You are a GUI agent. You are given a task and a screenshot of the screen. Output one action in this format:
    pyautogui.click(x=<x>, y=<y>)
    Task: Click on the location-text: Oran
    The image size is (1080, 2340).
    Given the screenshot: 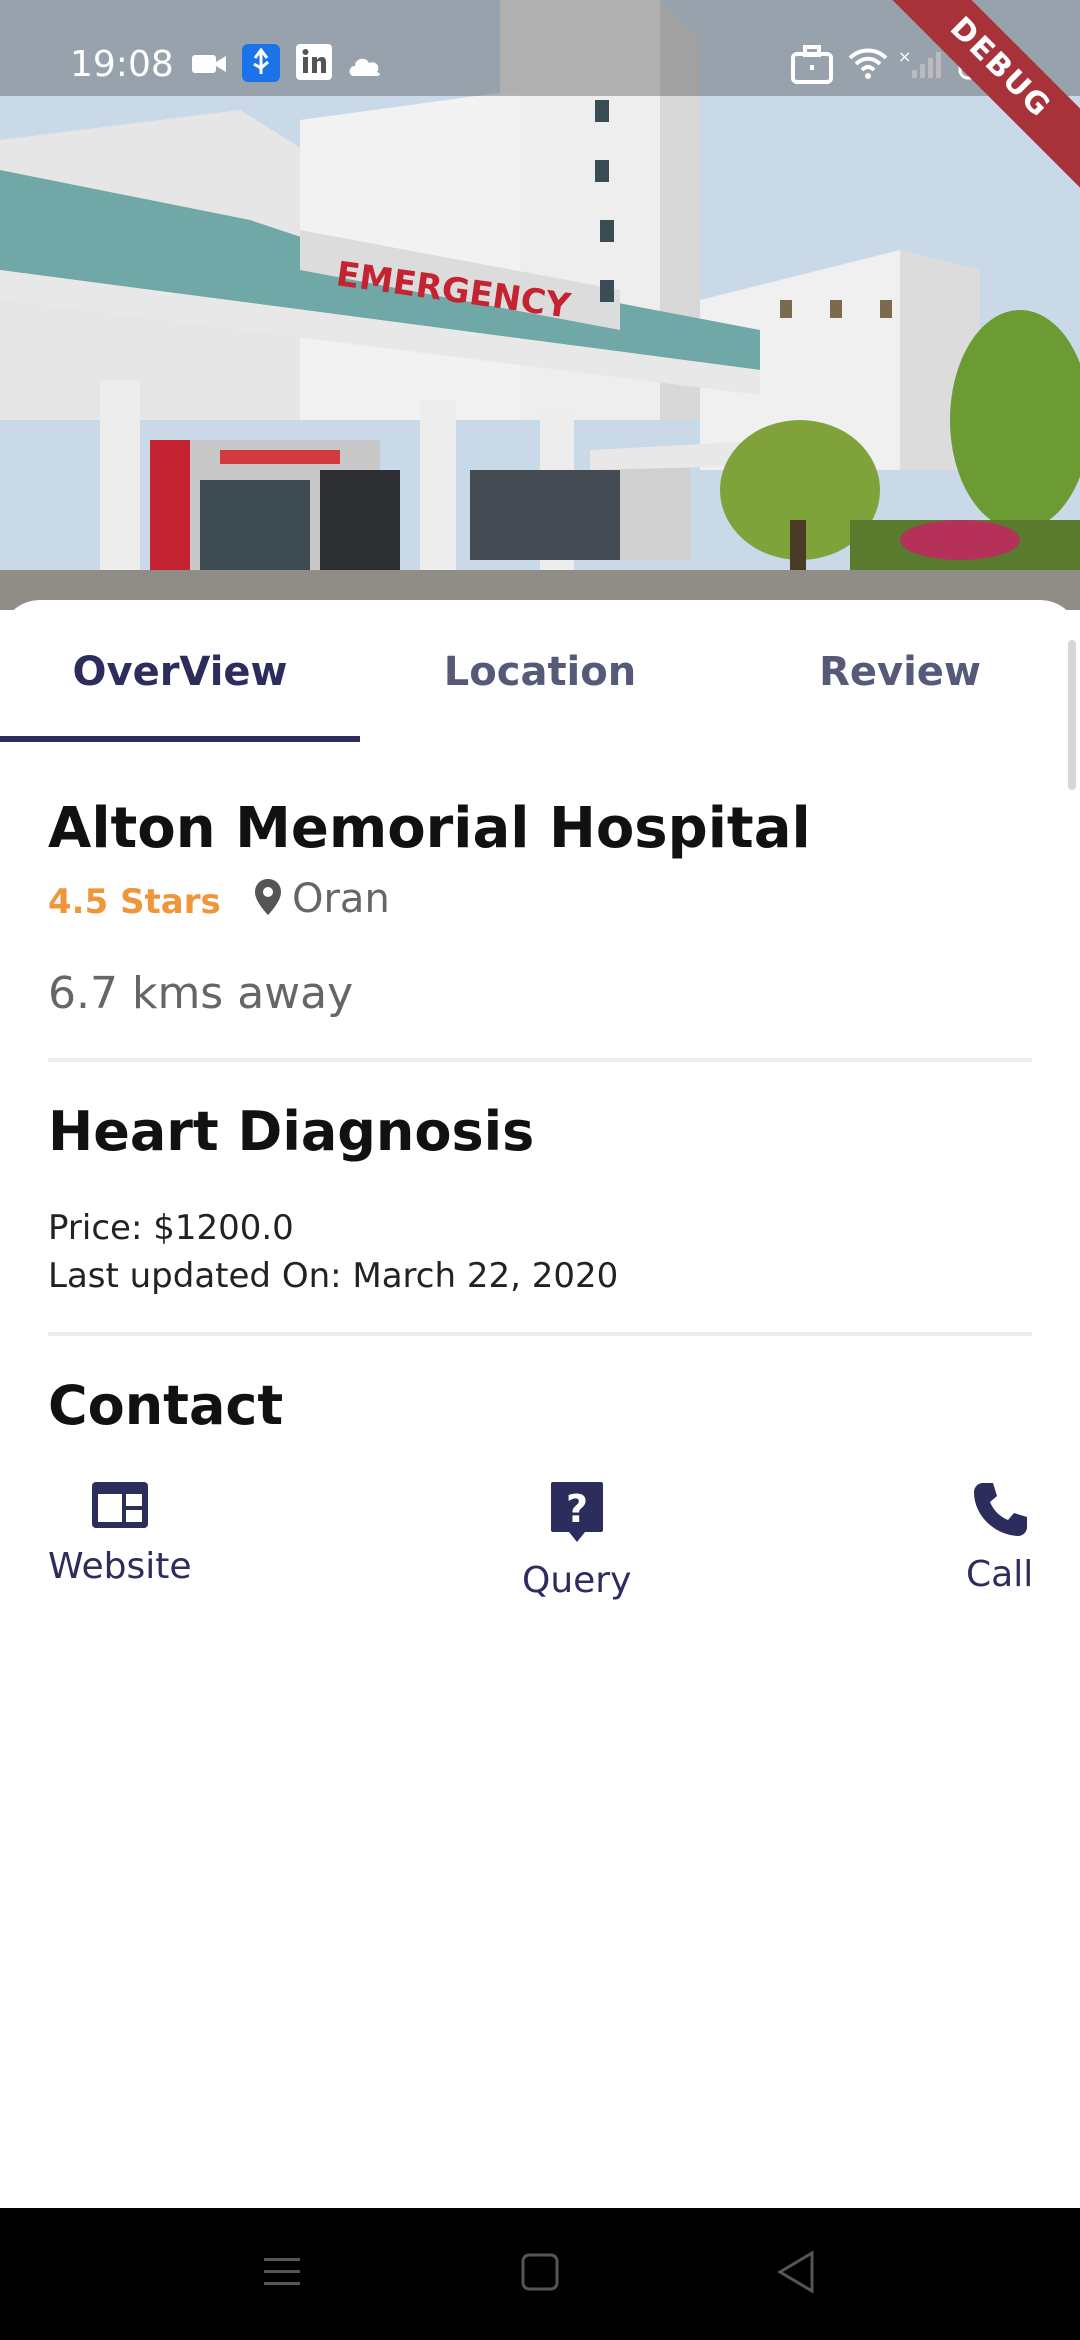 What is the action you would take?
    pyautogui.click(x=341, y=899)
    